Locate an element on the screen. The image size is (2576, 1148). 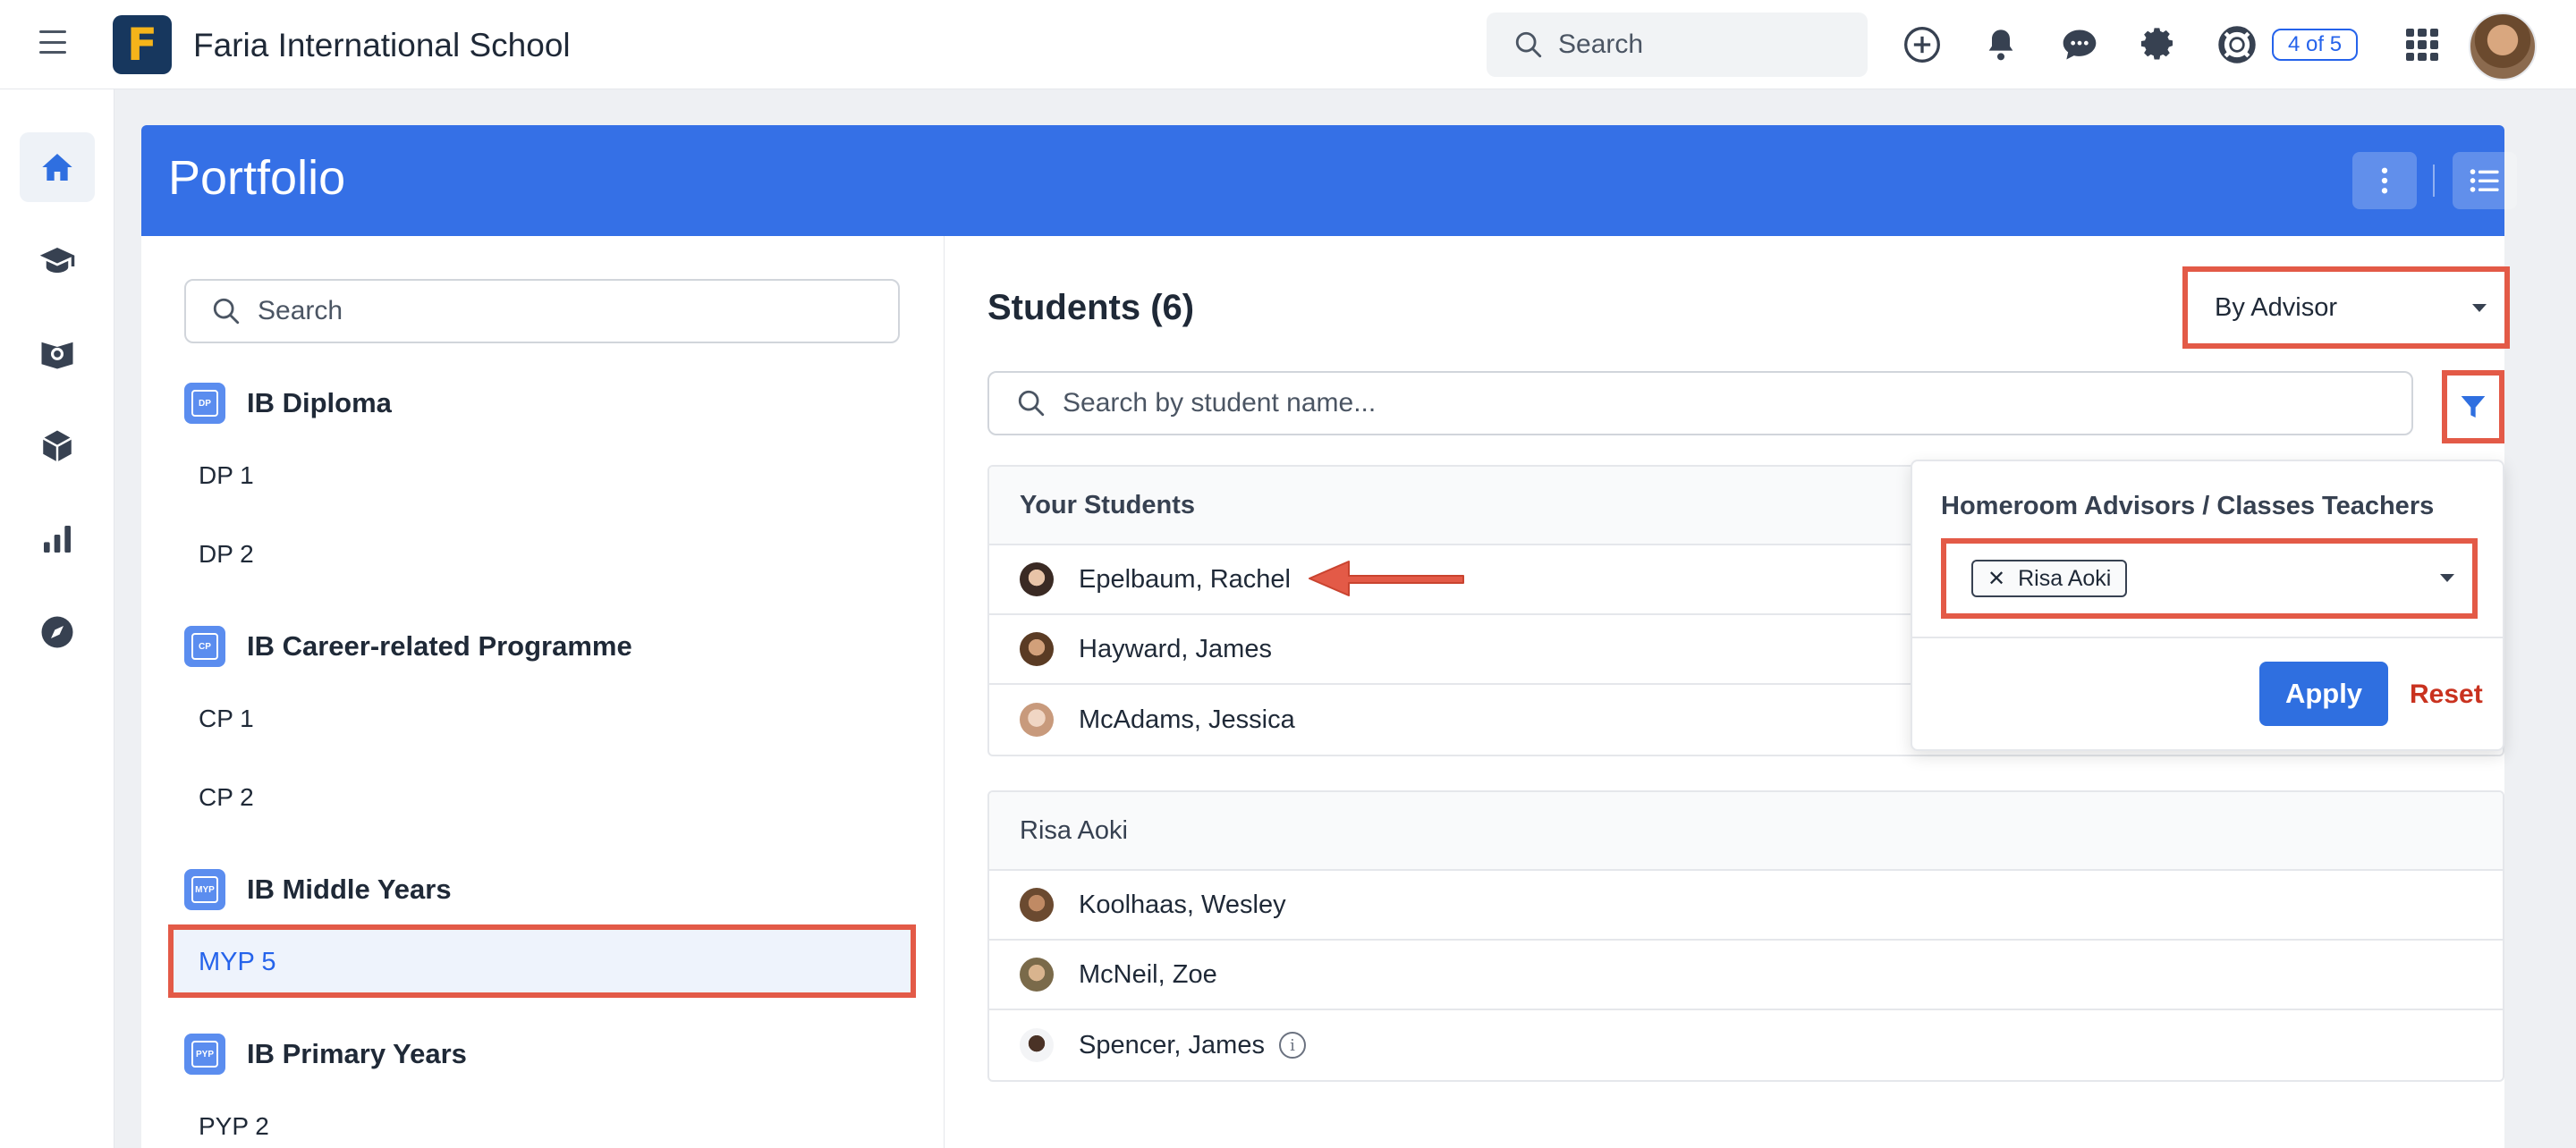
programme-ib-middle-years: MYP IB Middle Years is located at coordinates (318, 889).